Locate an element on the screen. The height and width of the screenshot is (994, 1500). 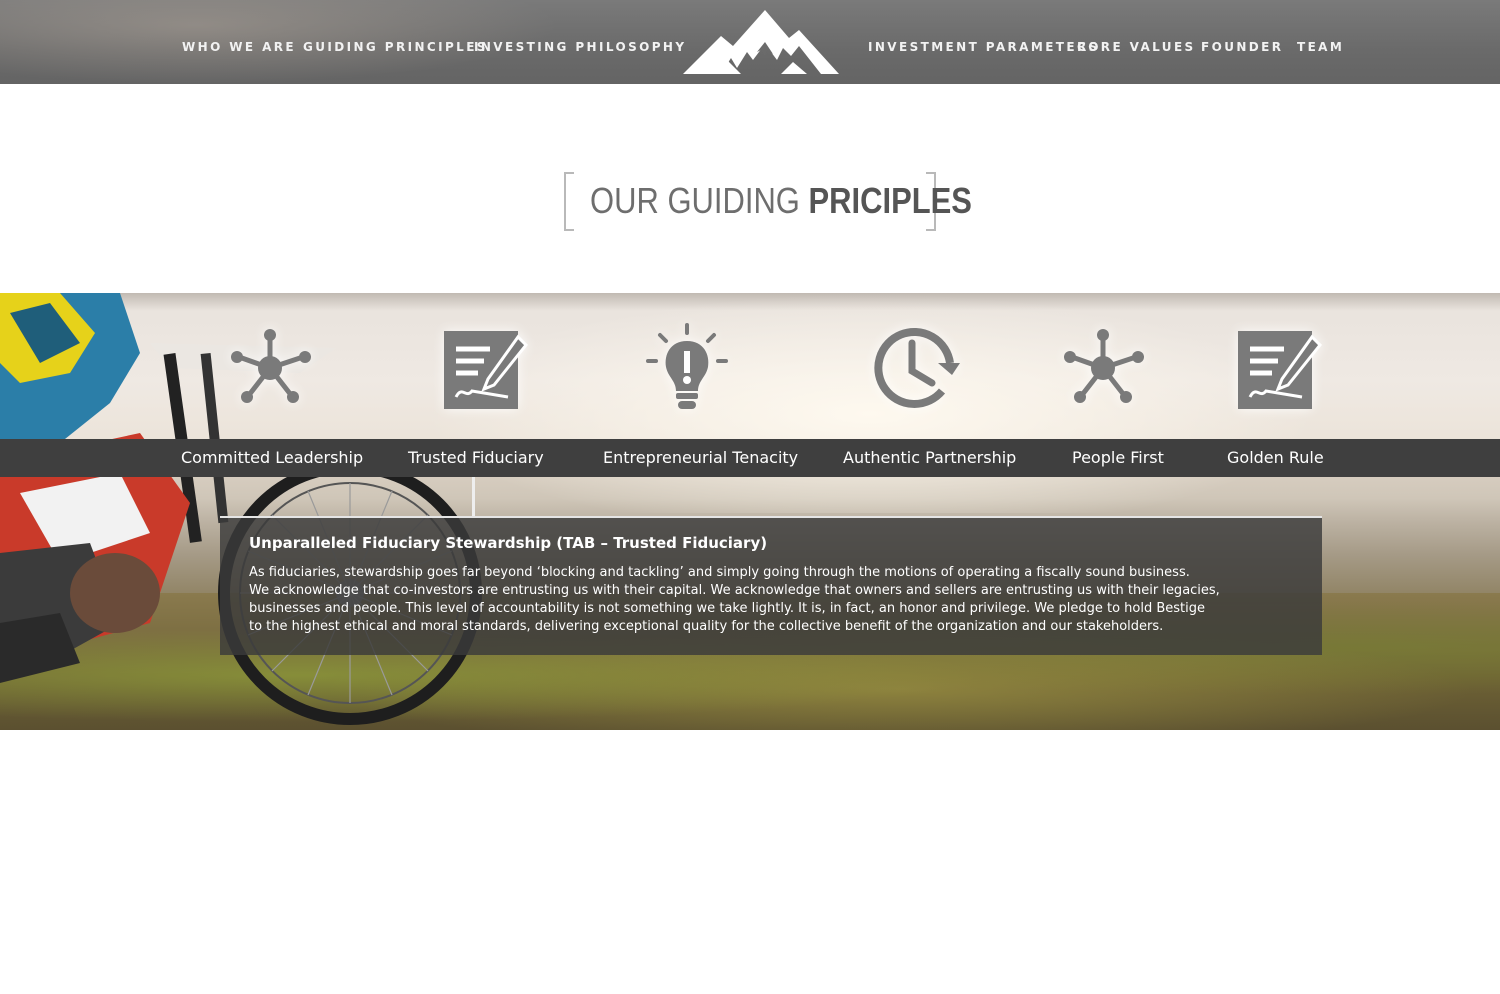
active-tab-pointer is located at coordinates (473, 497).